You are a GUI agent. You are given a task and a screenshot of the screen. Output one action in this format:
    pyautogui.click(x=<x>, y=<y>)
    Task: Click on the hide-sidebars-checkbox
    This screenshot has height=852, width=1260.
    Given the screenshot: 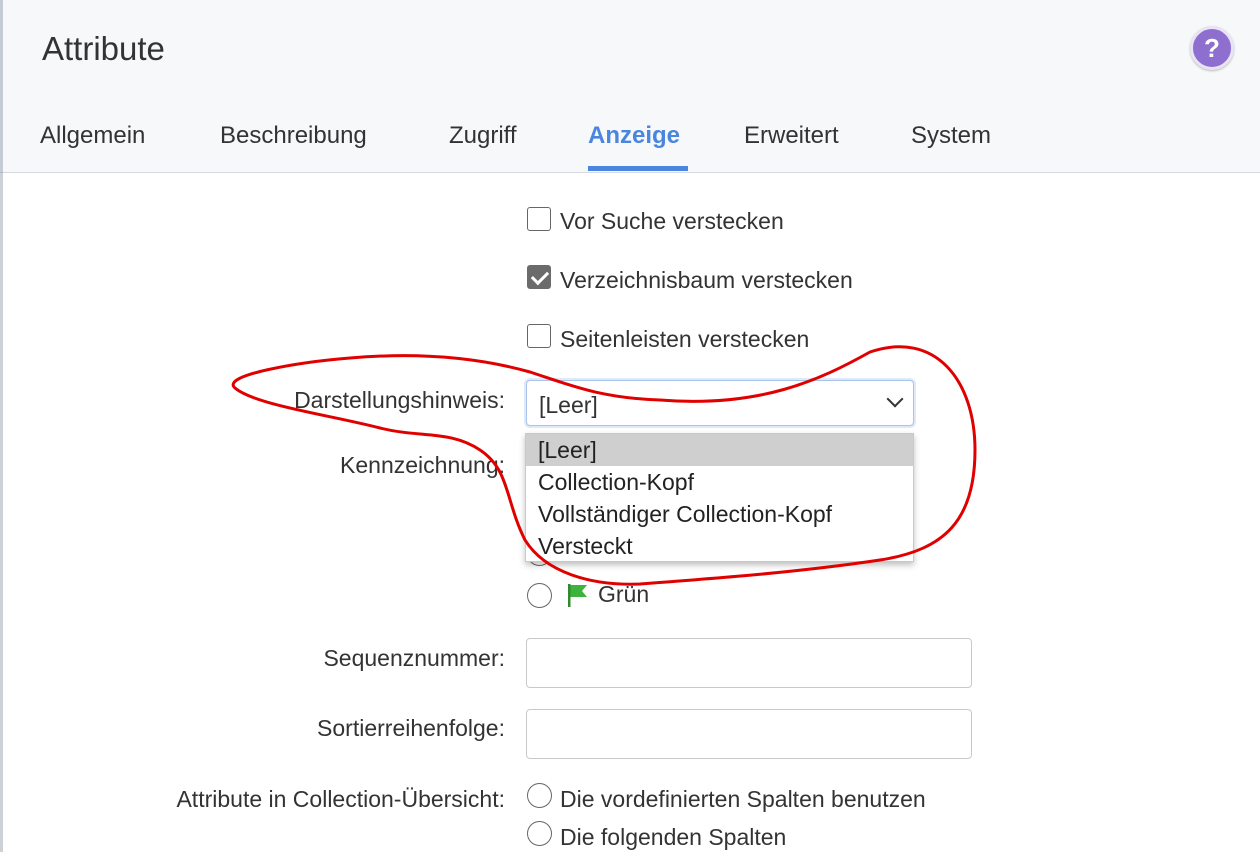 What is the action you would take?
    pyautogui.click(x=539, y=336)
    